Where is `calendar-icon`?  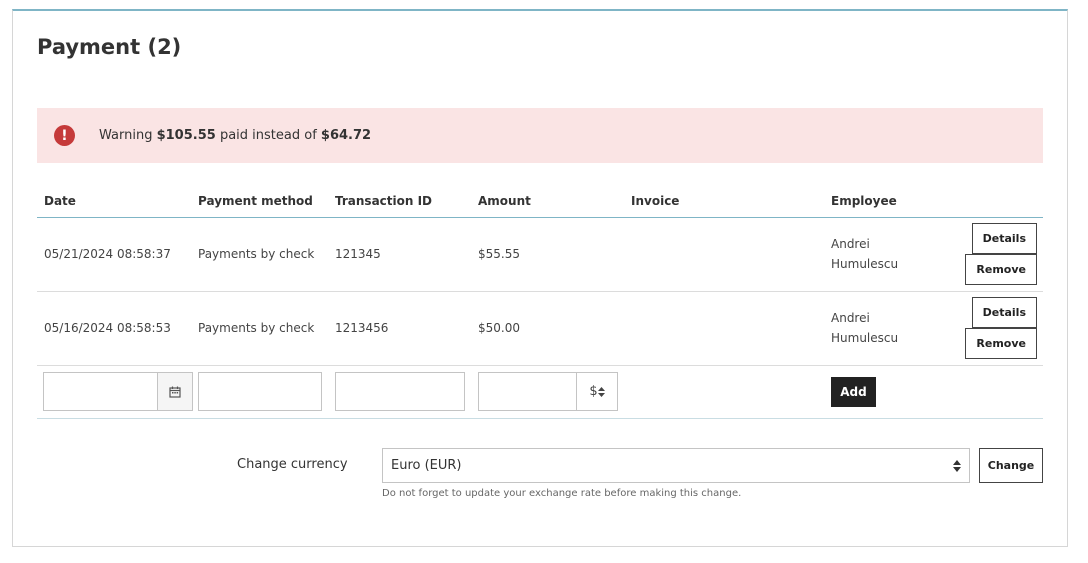
calendar-icon is located at coordinates (175, 392).